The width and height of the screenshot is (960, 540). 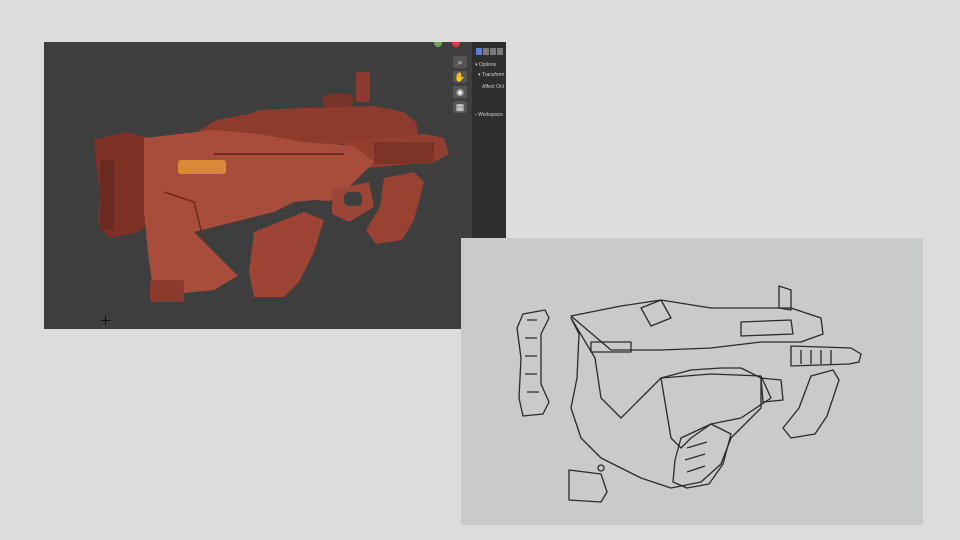 I want to click on sketch-drawing, so click(x=689, y=394).